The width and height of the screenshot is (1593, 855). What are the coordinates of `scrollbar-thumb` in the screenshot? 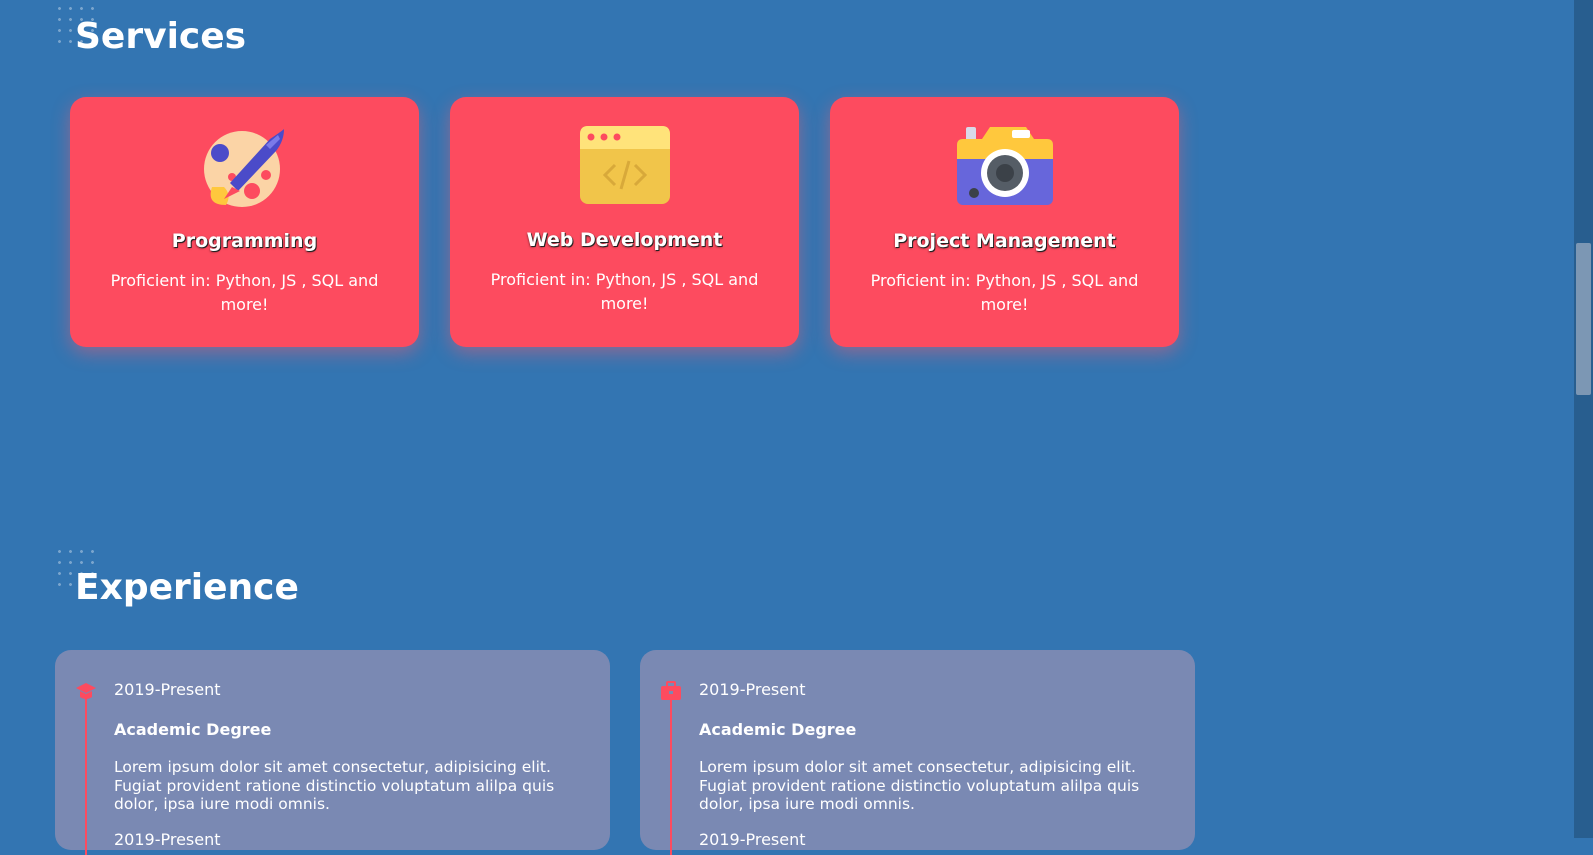 It's located at (1583, 319).